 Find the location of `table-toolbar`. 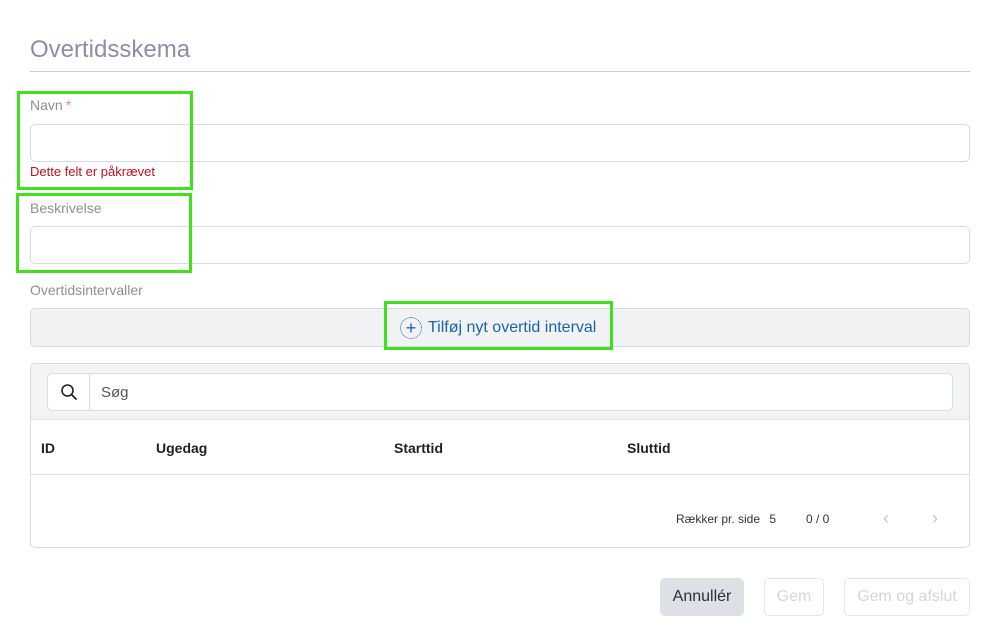

table-toolbar is located at coordinates (500, 392).